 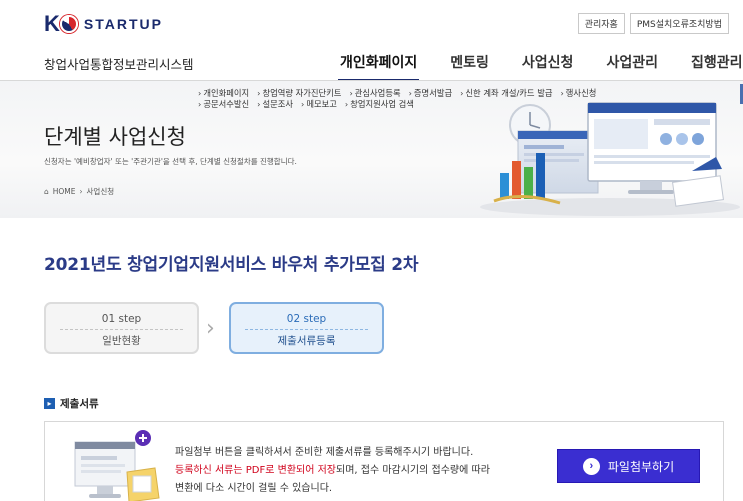 I want to click on sub-link-survey: 설문조사, so click(x=275, y=104).